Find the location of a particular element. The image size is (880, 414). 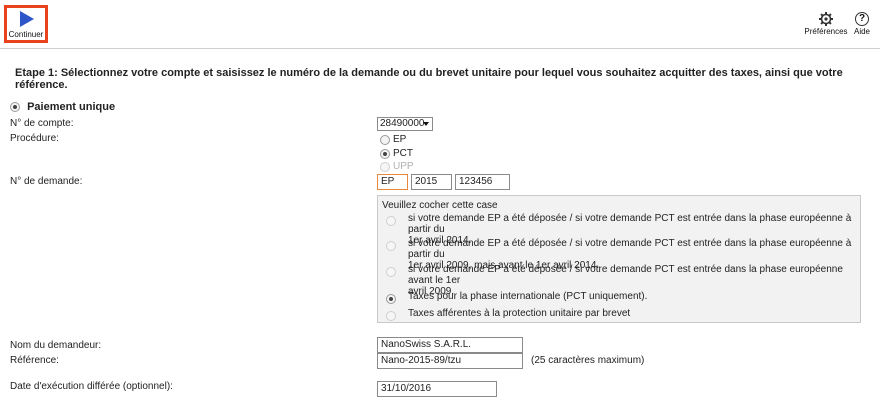

toolbar: Continuer Préférences ? Aide is located at coordinates (440, 24).